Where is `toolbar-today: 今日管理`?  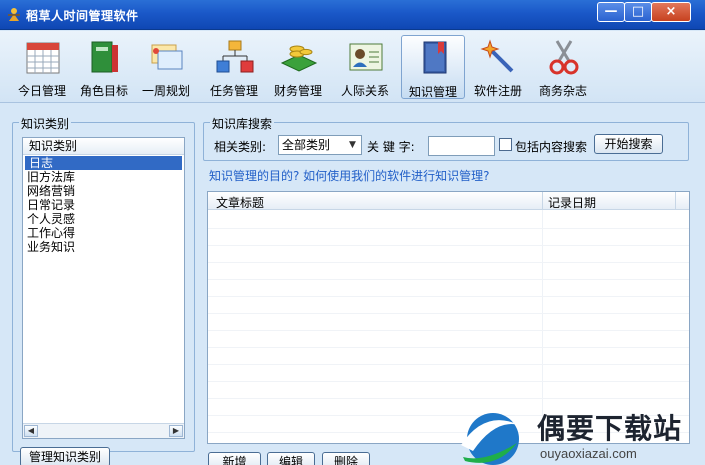
toolbar-today: 今日管理 is located at coordinates (42, 67).